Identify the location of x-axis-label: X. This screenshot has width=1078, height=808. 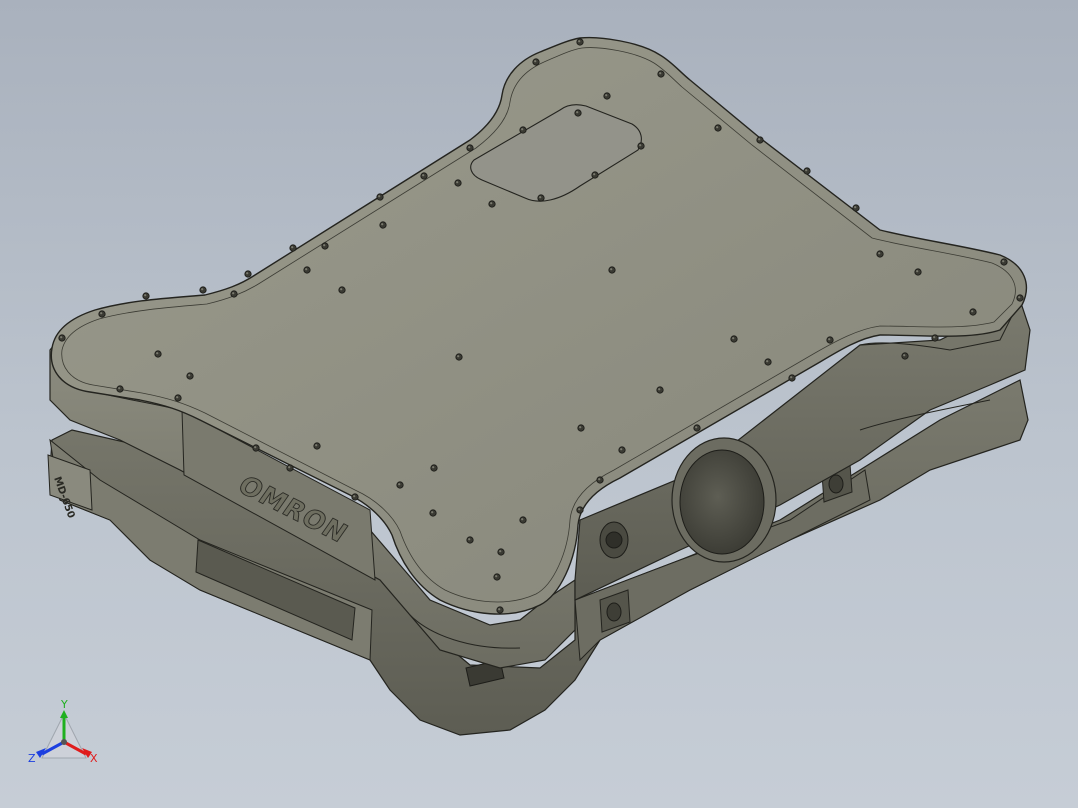
(94, 758).